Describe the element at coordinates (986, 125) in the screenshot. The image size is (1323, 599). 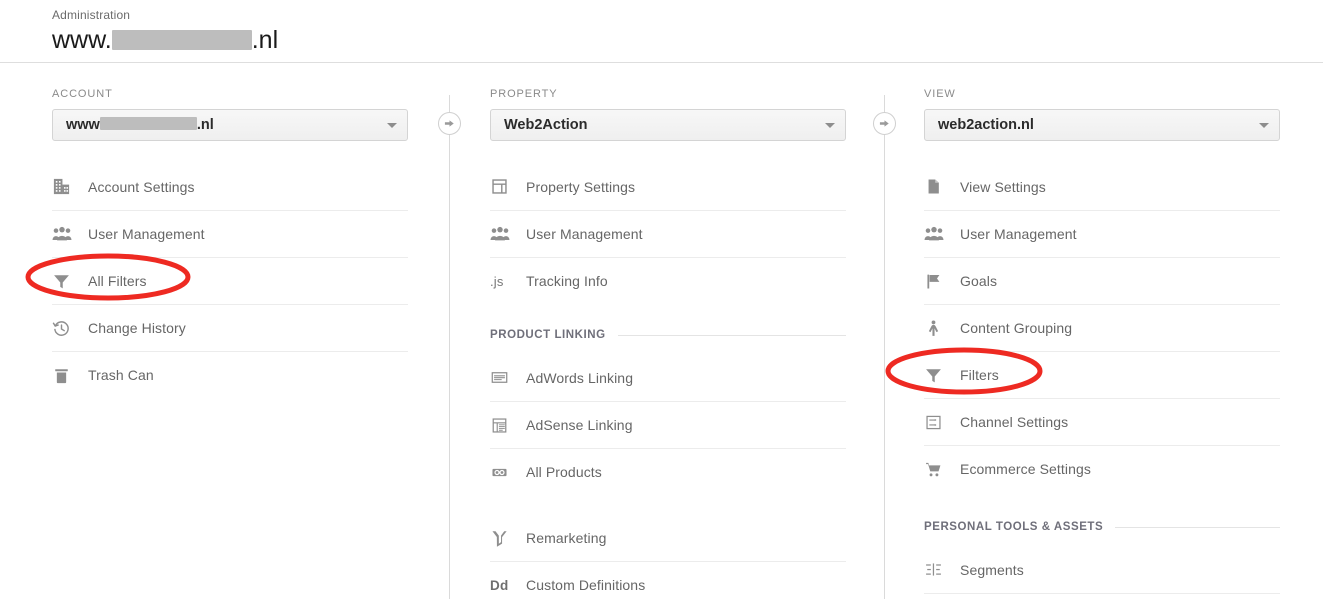
I see `view-selector-value: web2action.nl` at that location.